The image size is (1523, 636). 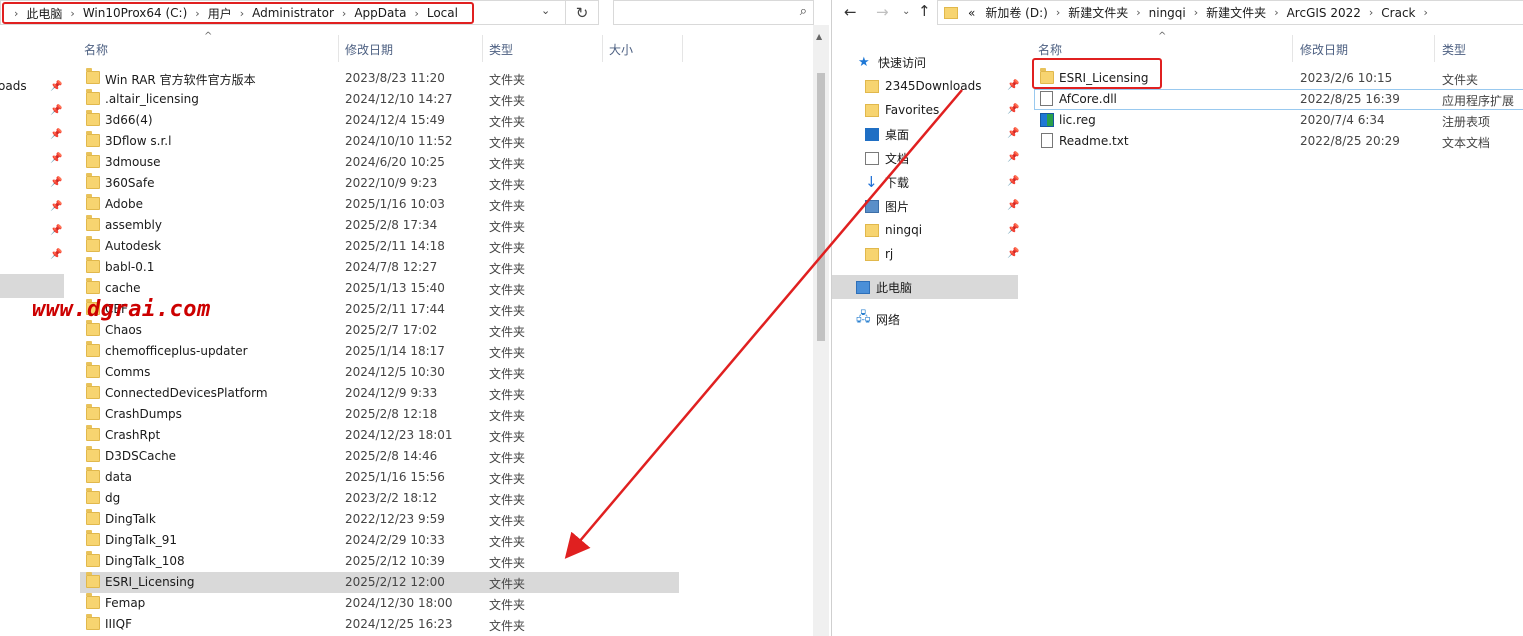 What do you see at coordinates (379, 561) in the screenshot?
I see `list-item: DingTalk_108 2025/2/12 10:39 文件夹` at bounding box center [379, 561].